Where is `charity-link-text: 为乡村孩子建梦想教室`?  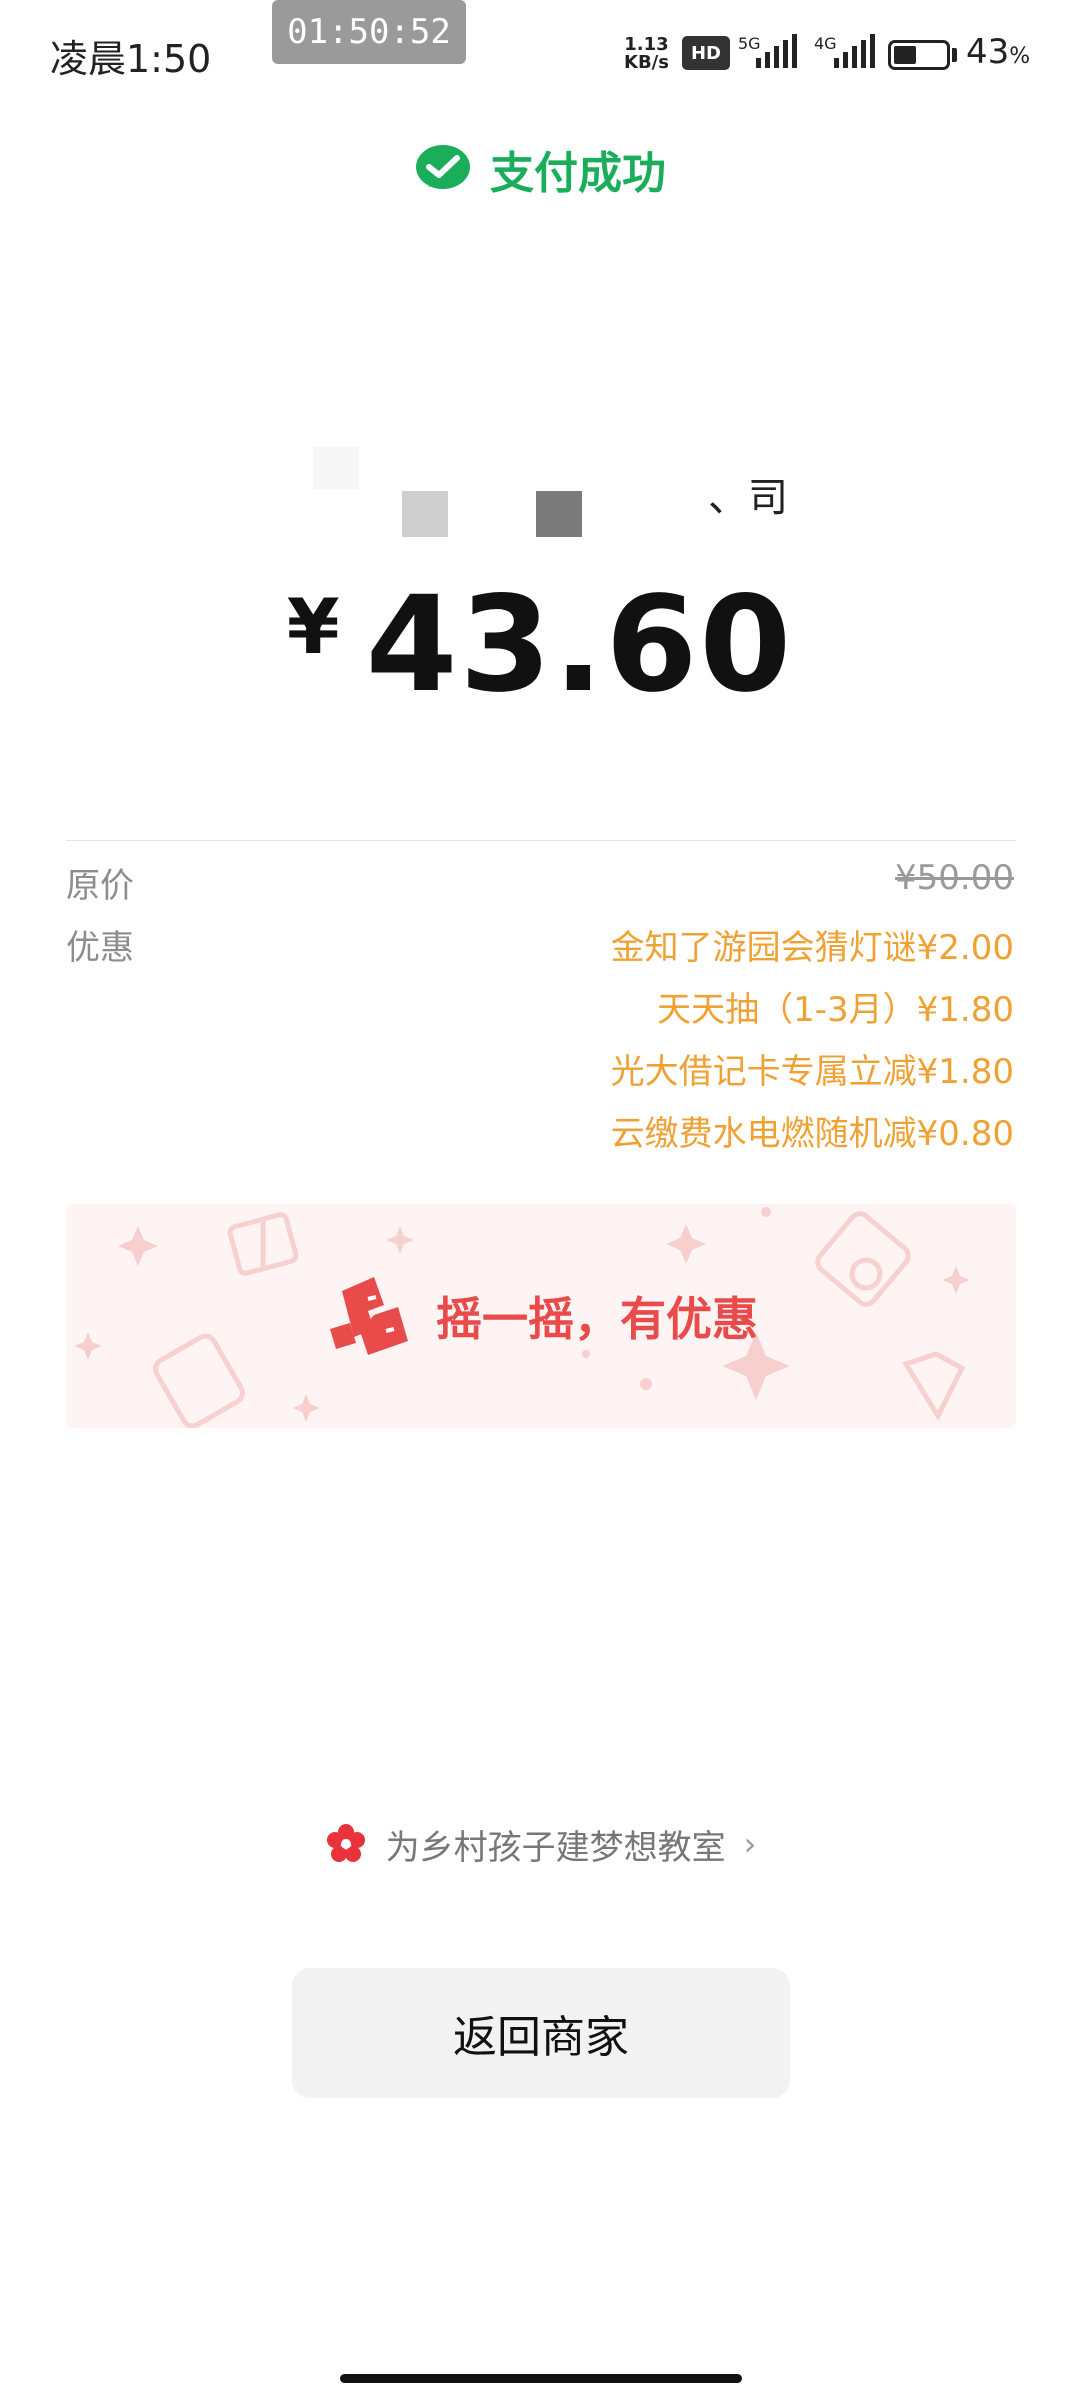 charity-link-text: 为乡村孩子建梦想教室 is located at coordinates (555, 1847).